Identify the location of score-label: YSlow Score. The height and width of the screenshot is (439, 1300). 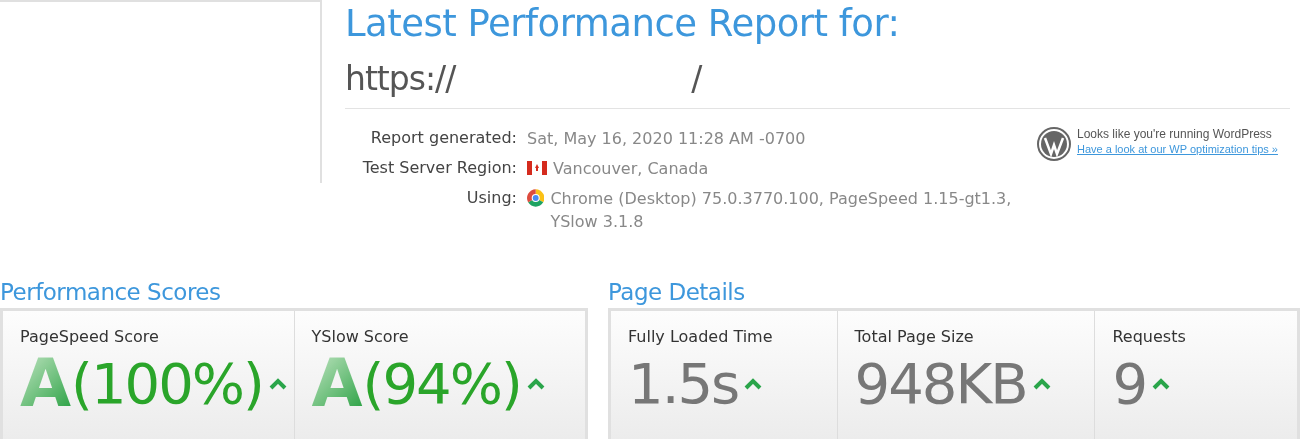
(360, 337).